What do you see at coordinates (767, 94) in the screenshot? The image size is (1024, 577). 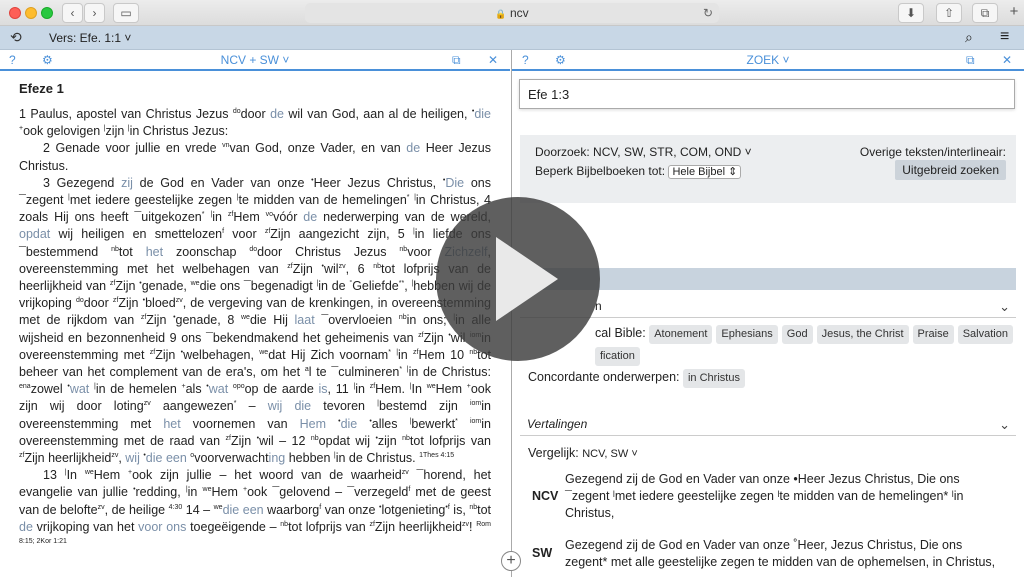 I see `search-input: Efe 1:3` at bounding box center [767, 94].